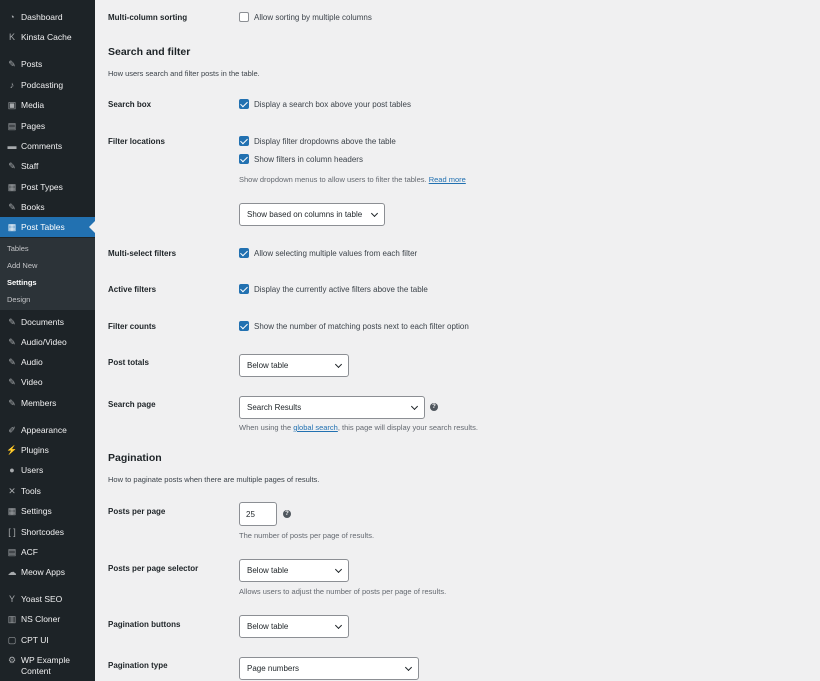 This screenshot has height=681, width=820. Describe the element at coordinates (47, 126) in the screenshot. I see `sidebar-item-pages: ▤ Pages` at that location.